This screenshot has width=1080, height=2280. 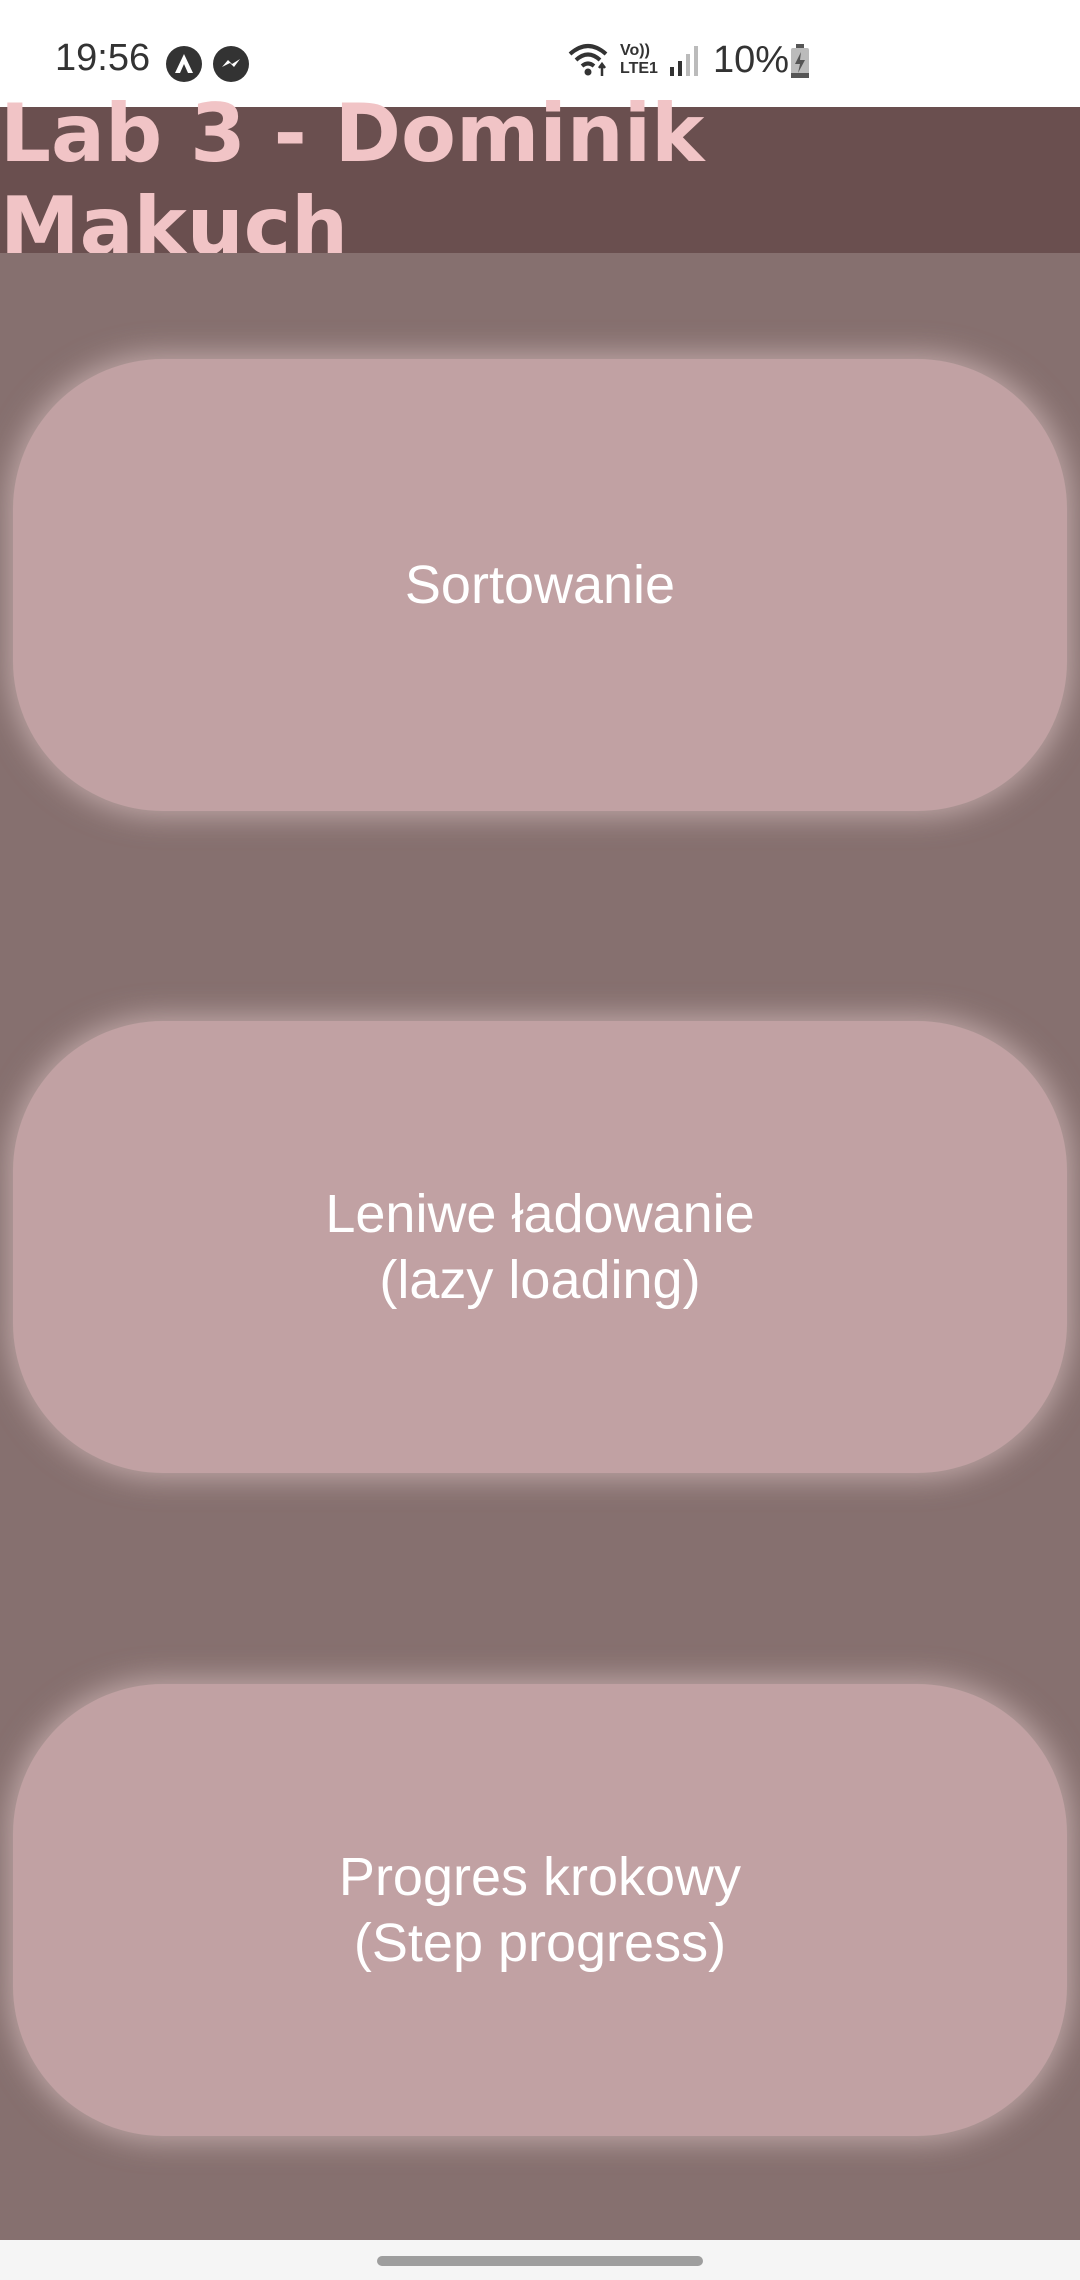 I want to click on volte-top-label: Vo)), so click(x=635, y=50).